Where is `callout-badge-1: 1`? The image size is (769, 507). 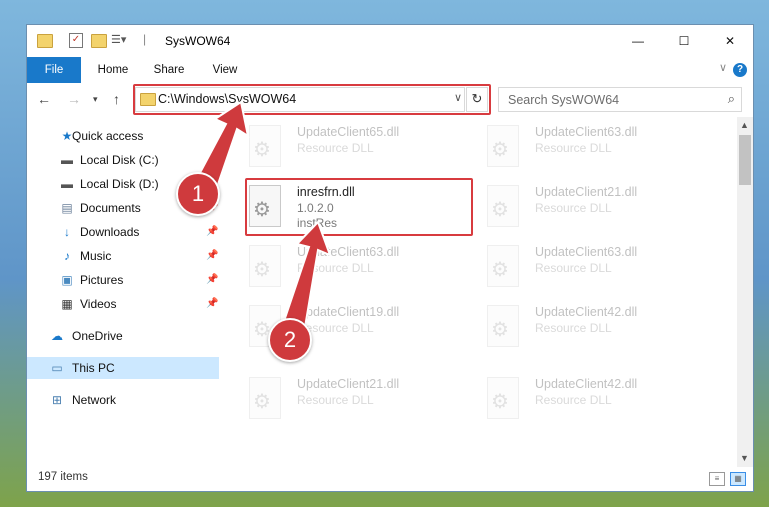
callout-badge-1: 1 is located at coordinates (198, 194).